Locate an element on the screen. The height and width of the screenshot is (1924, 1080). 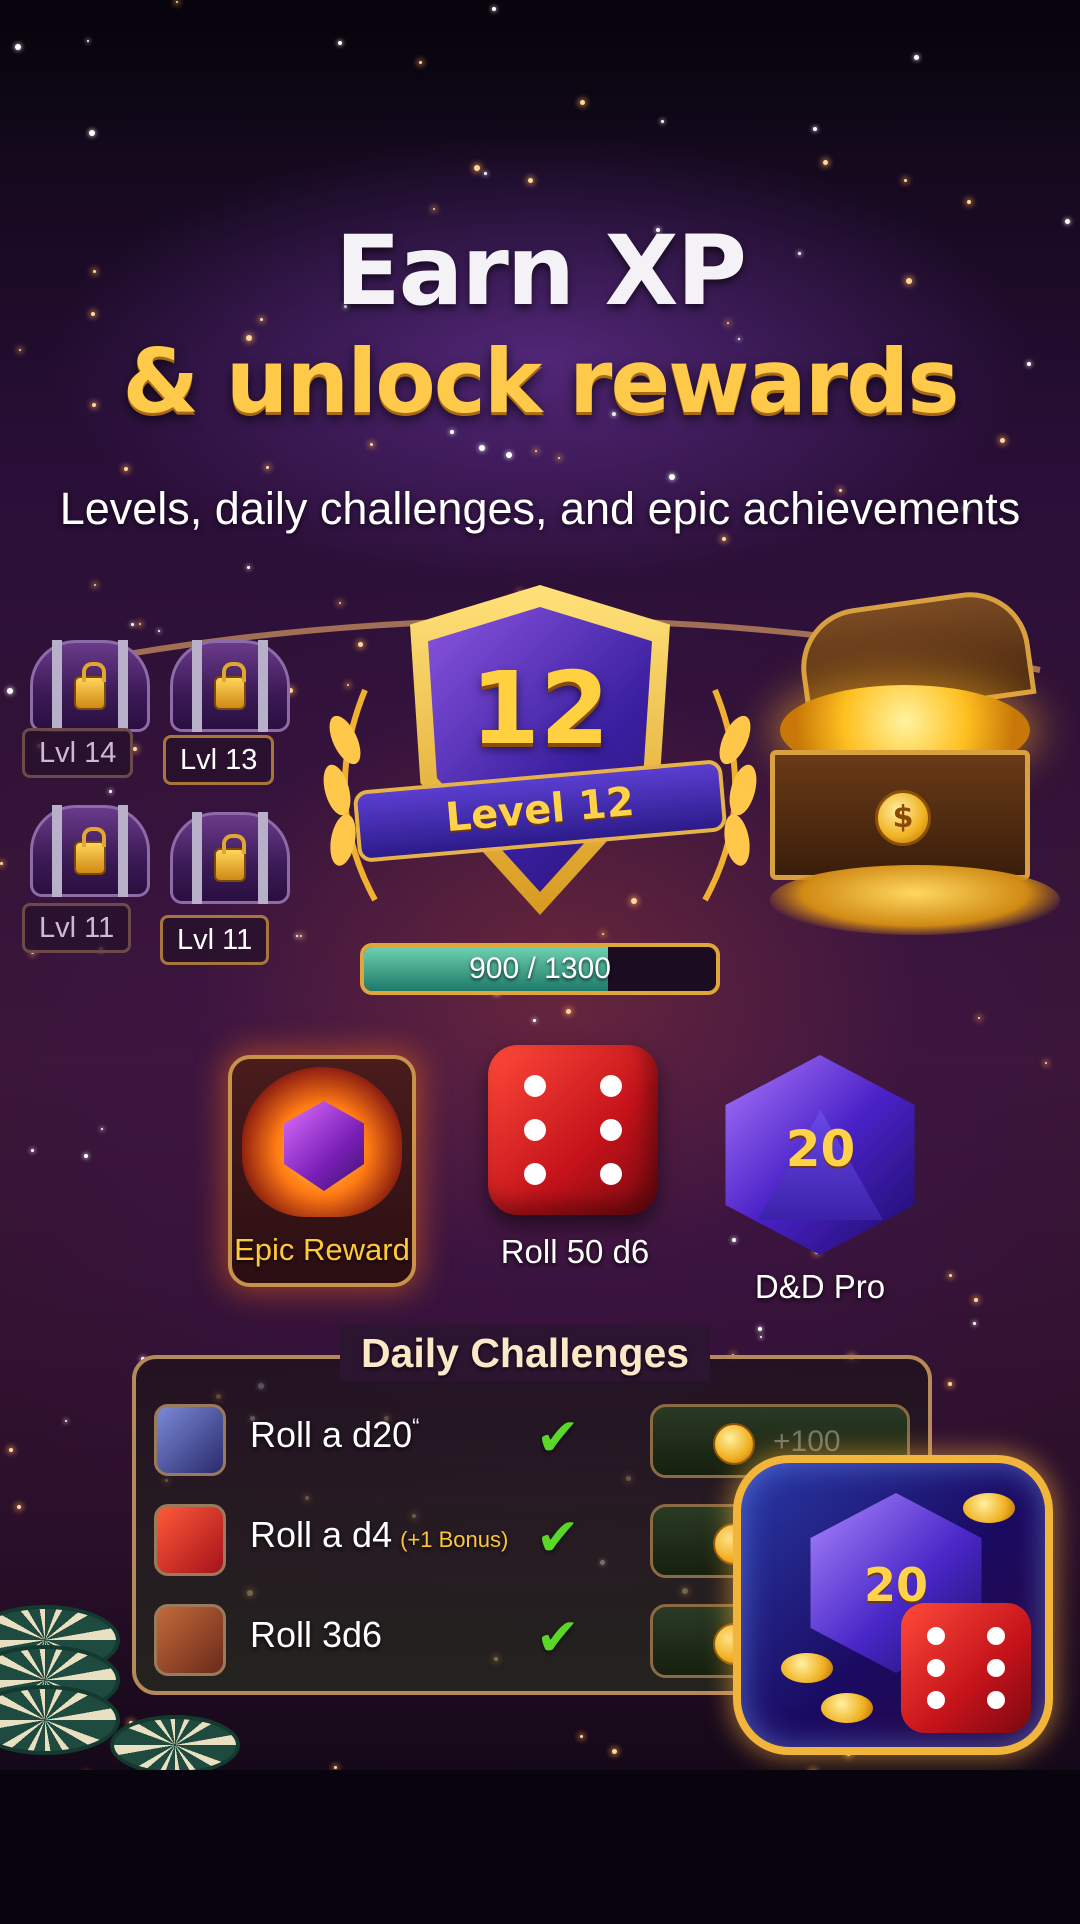
d20-icon is located at coordinates (190, 1440).